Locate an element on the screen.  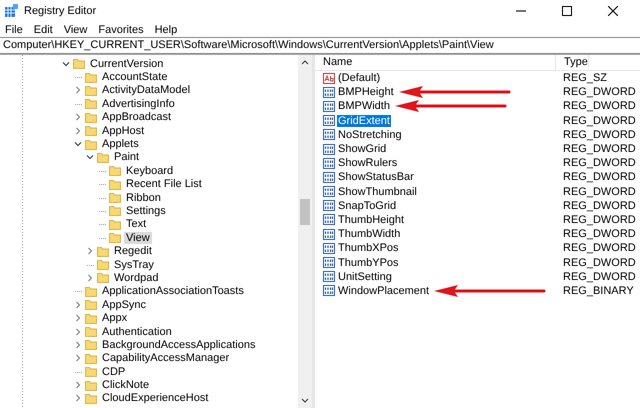
value-name: ShowGrid is located at coordinates (362, 149).